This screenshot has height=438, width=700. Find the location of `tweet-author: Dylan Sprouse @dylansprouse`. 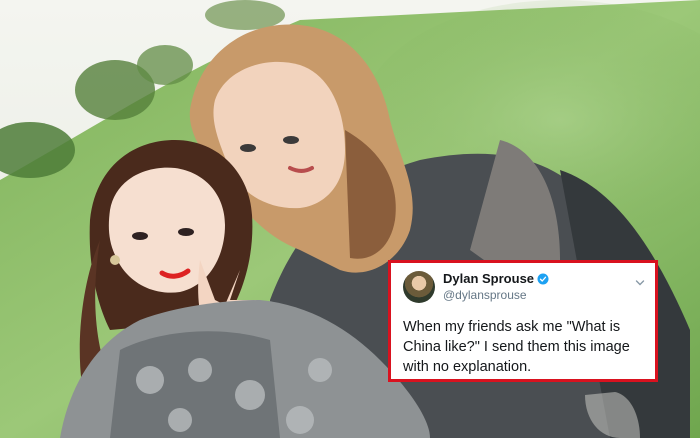

tweet-author: Dylan Sprouse @dylansprouse is located at coordinates (496, 287).